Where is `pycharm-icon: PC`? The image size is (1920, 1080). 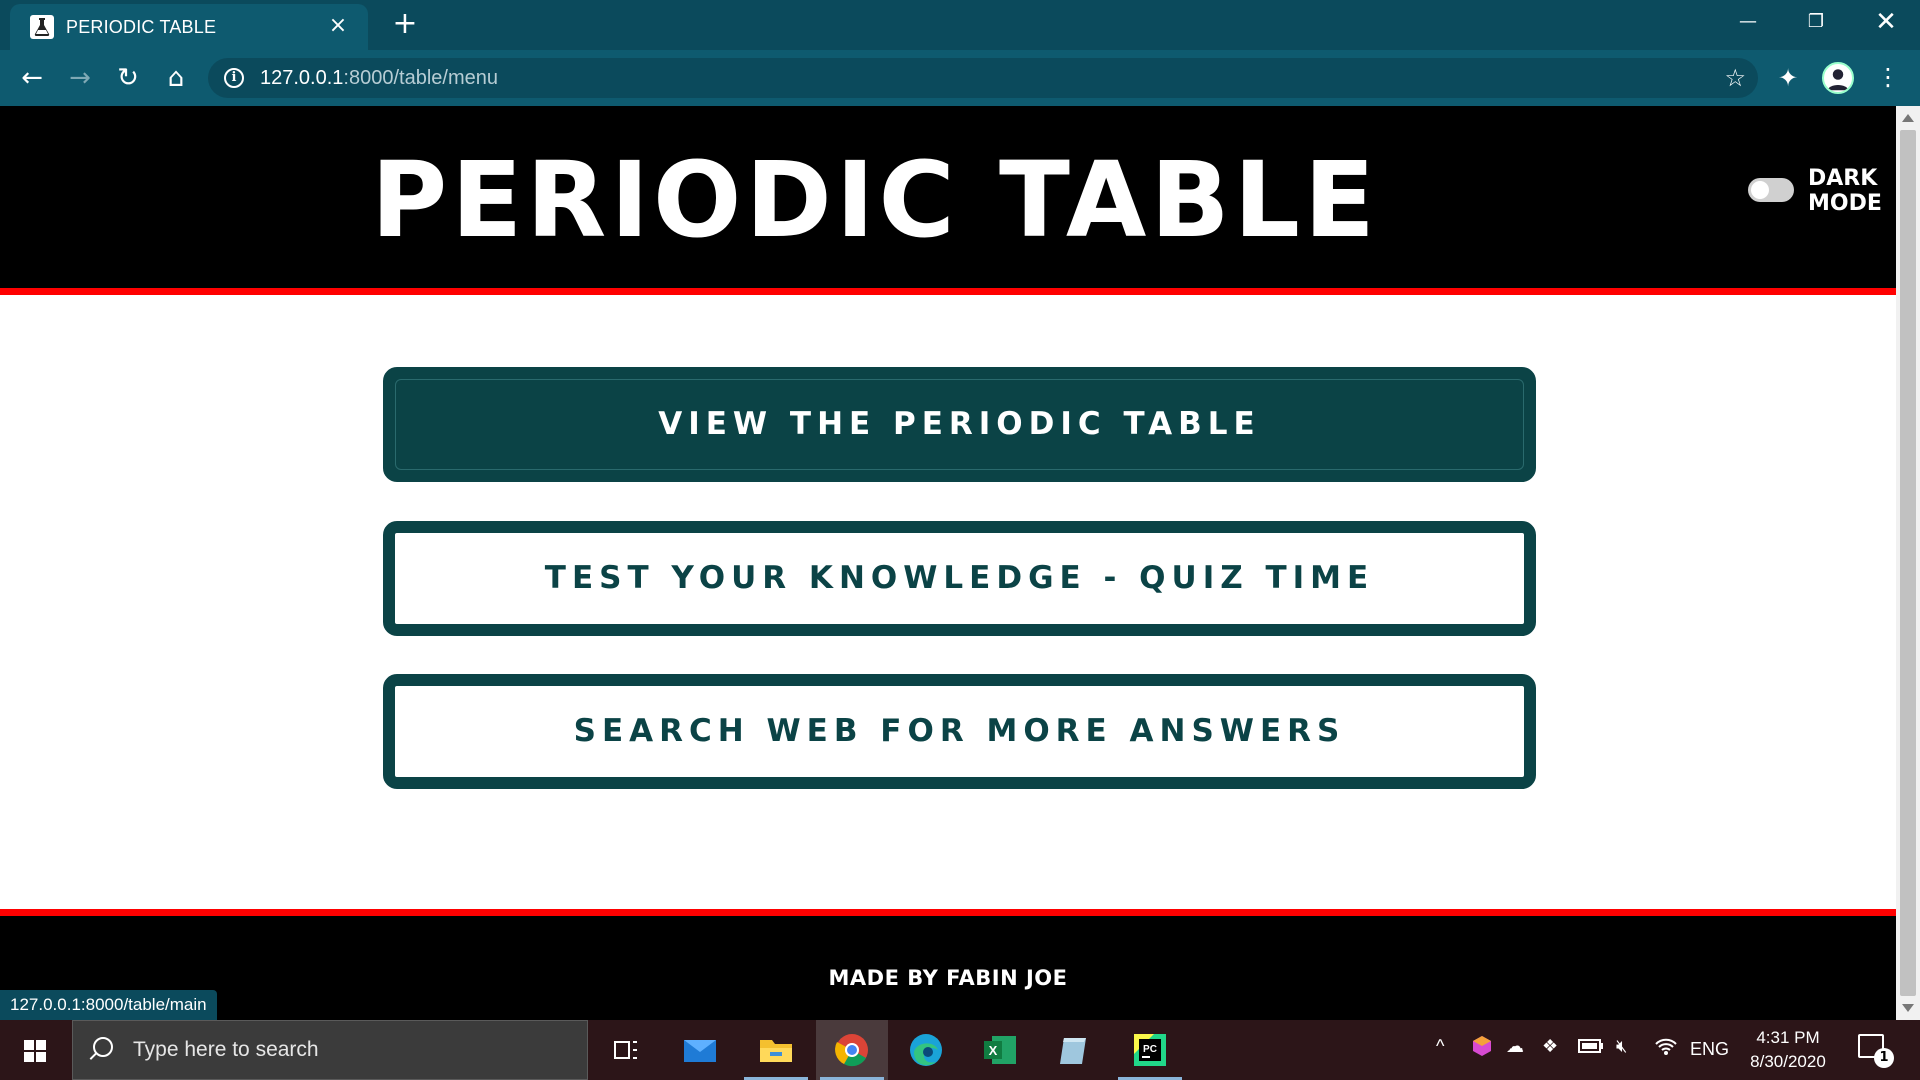 pycharm-icon: PC is located at coordinates (1150, 1055).